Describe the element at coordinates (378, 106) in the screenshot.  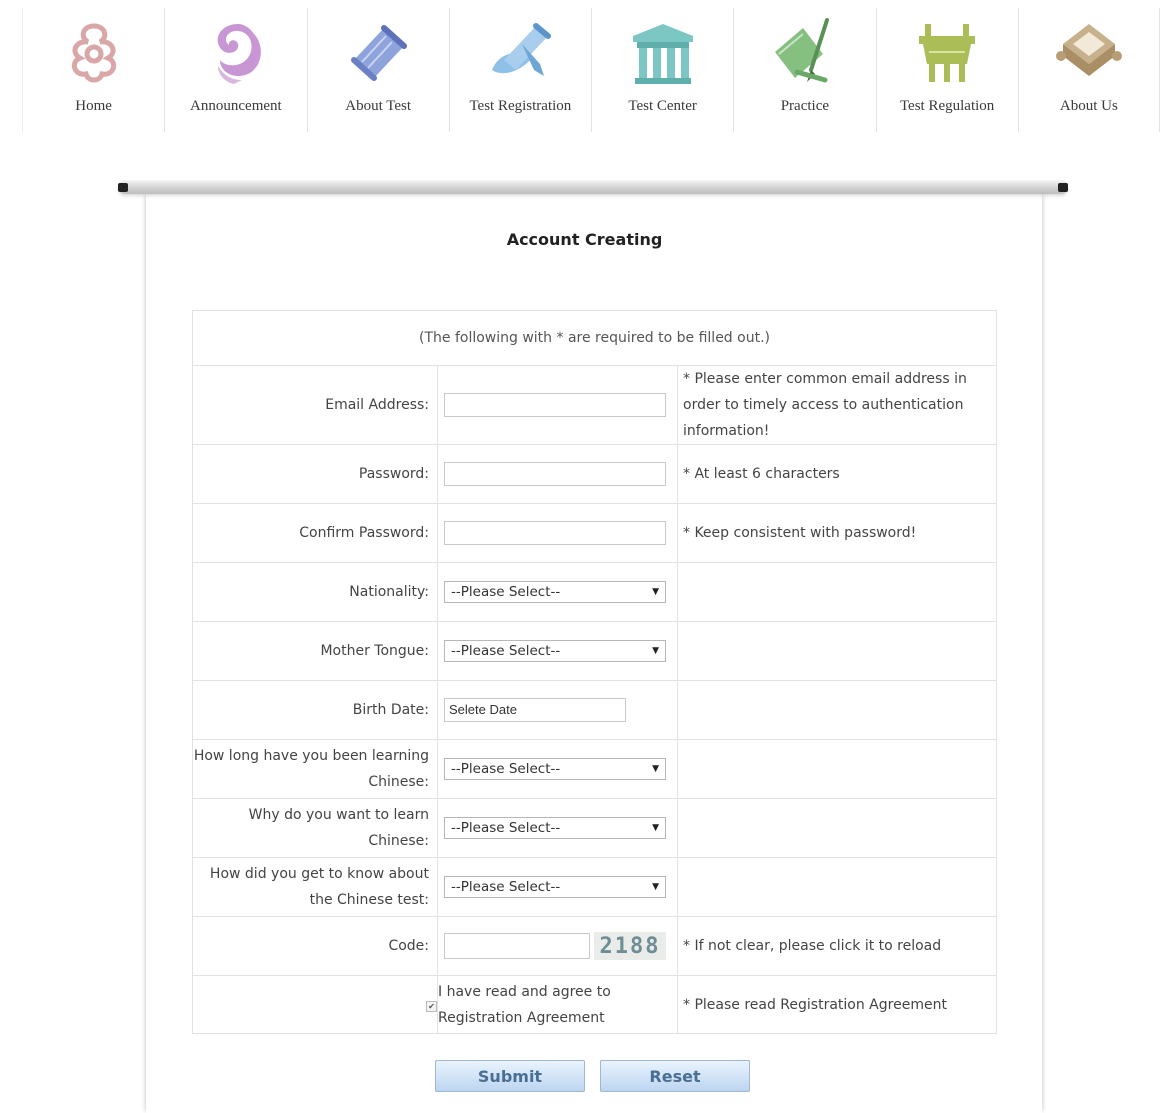
I see `nav-label: About Test` at that location.